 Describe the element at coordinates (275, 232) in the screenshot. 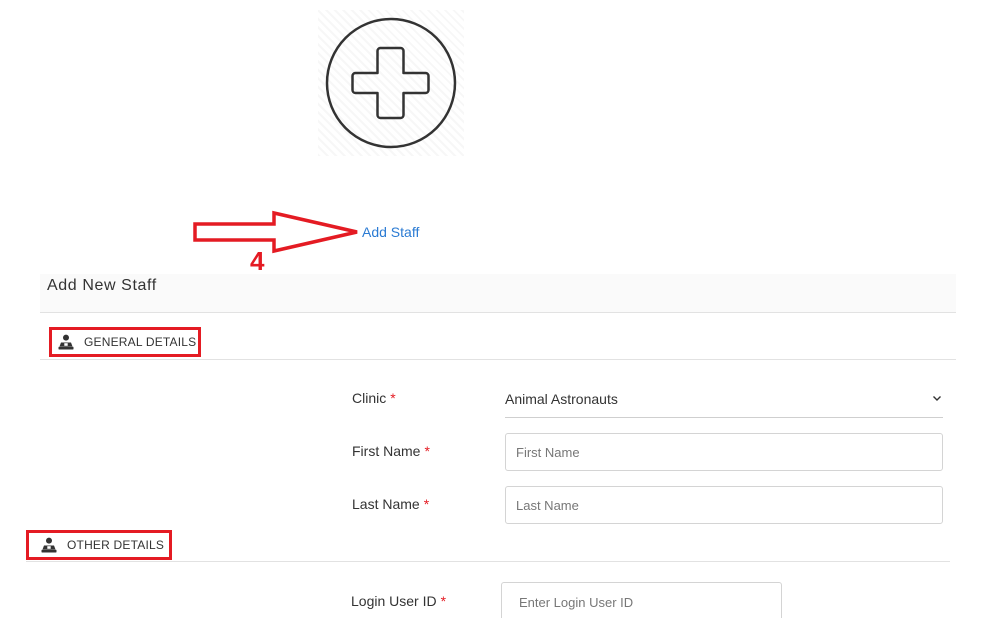

I see `annotation-arrow-icon` at that location.